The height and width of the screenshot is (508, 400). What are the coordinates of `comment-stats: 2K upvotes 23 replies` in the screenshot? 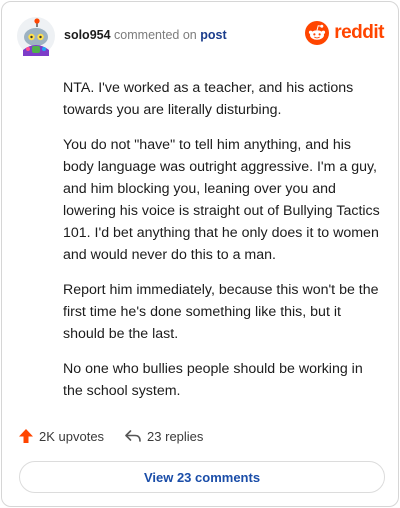 It's located at (110, 436).